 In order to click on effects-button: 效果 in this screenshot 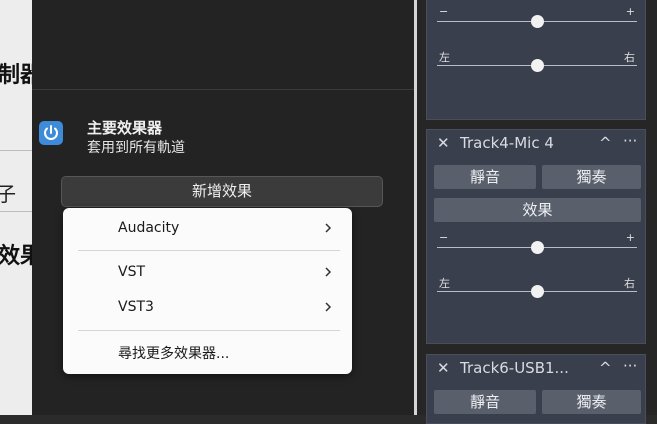, I will do `click(537, 210)`.